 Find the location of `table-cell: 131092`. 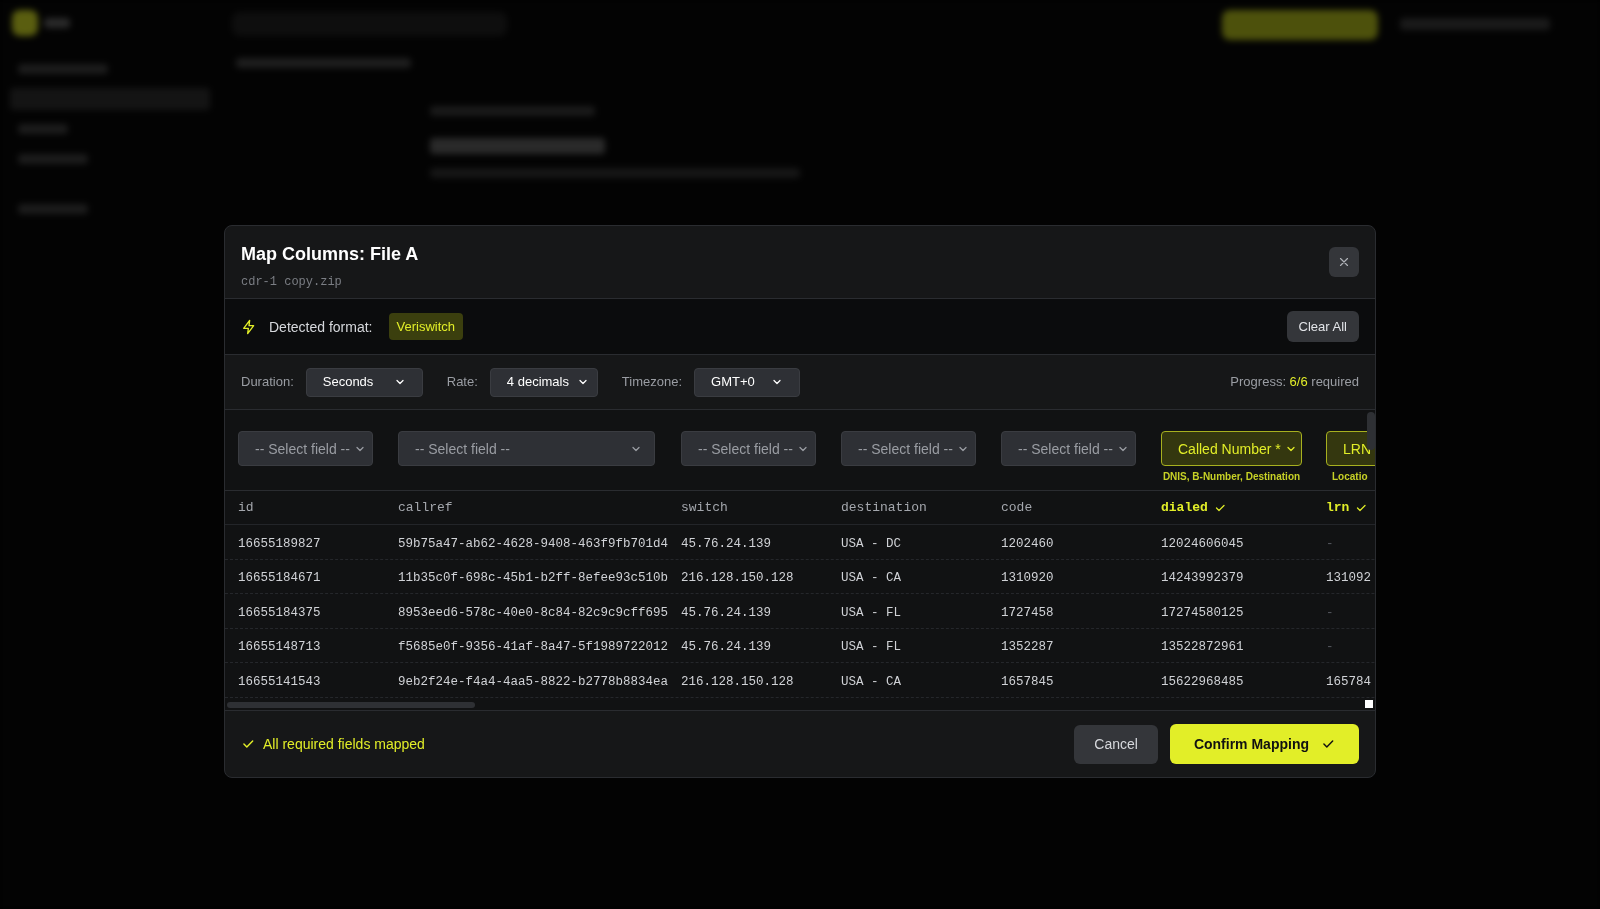

table-cell: 131092 is located at coordinates (1348, 578).